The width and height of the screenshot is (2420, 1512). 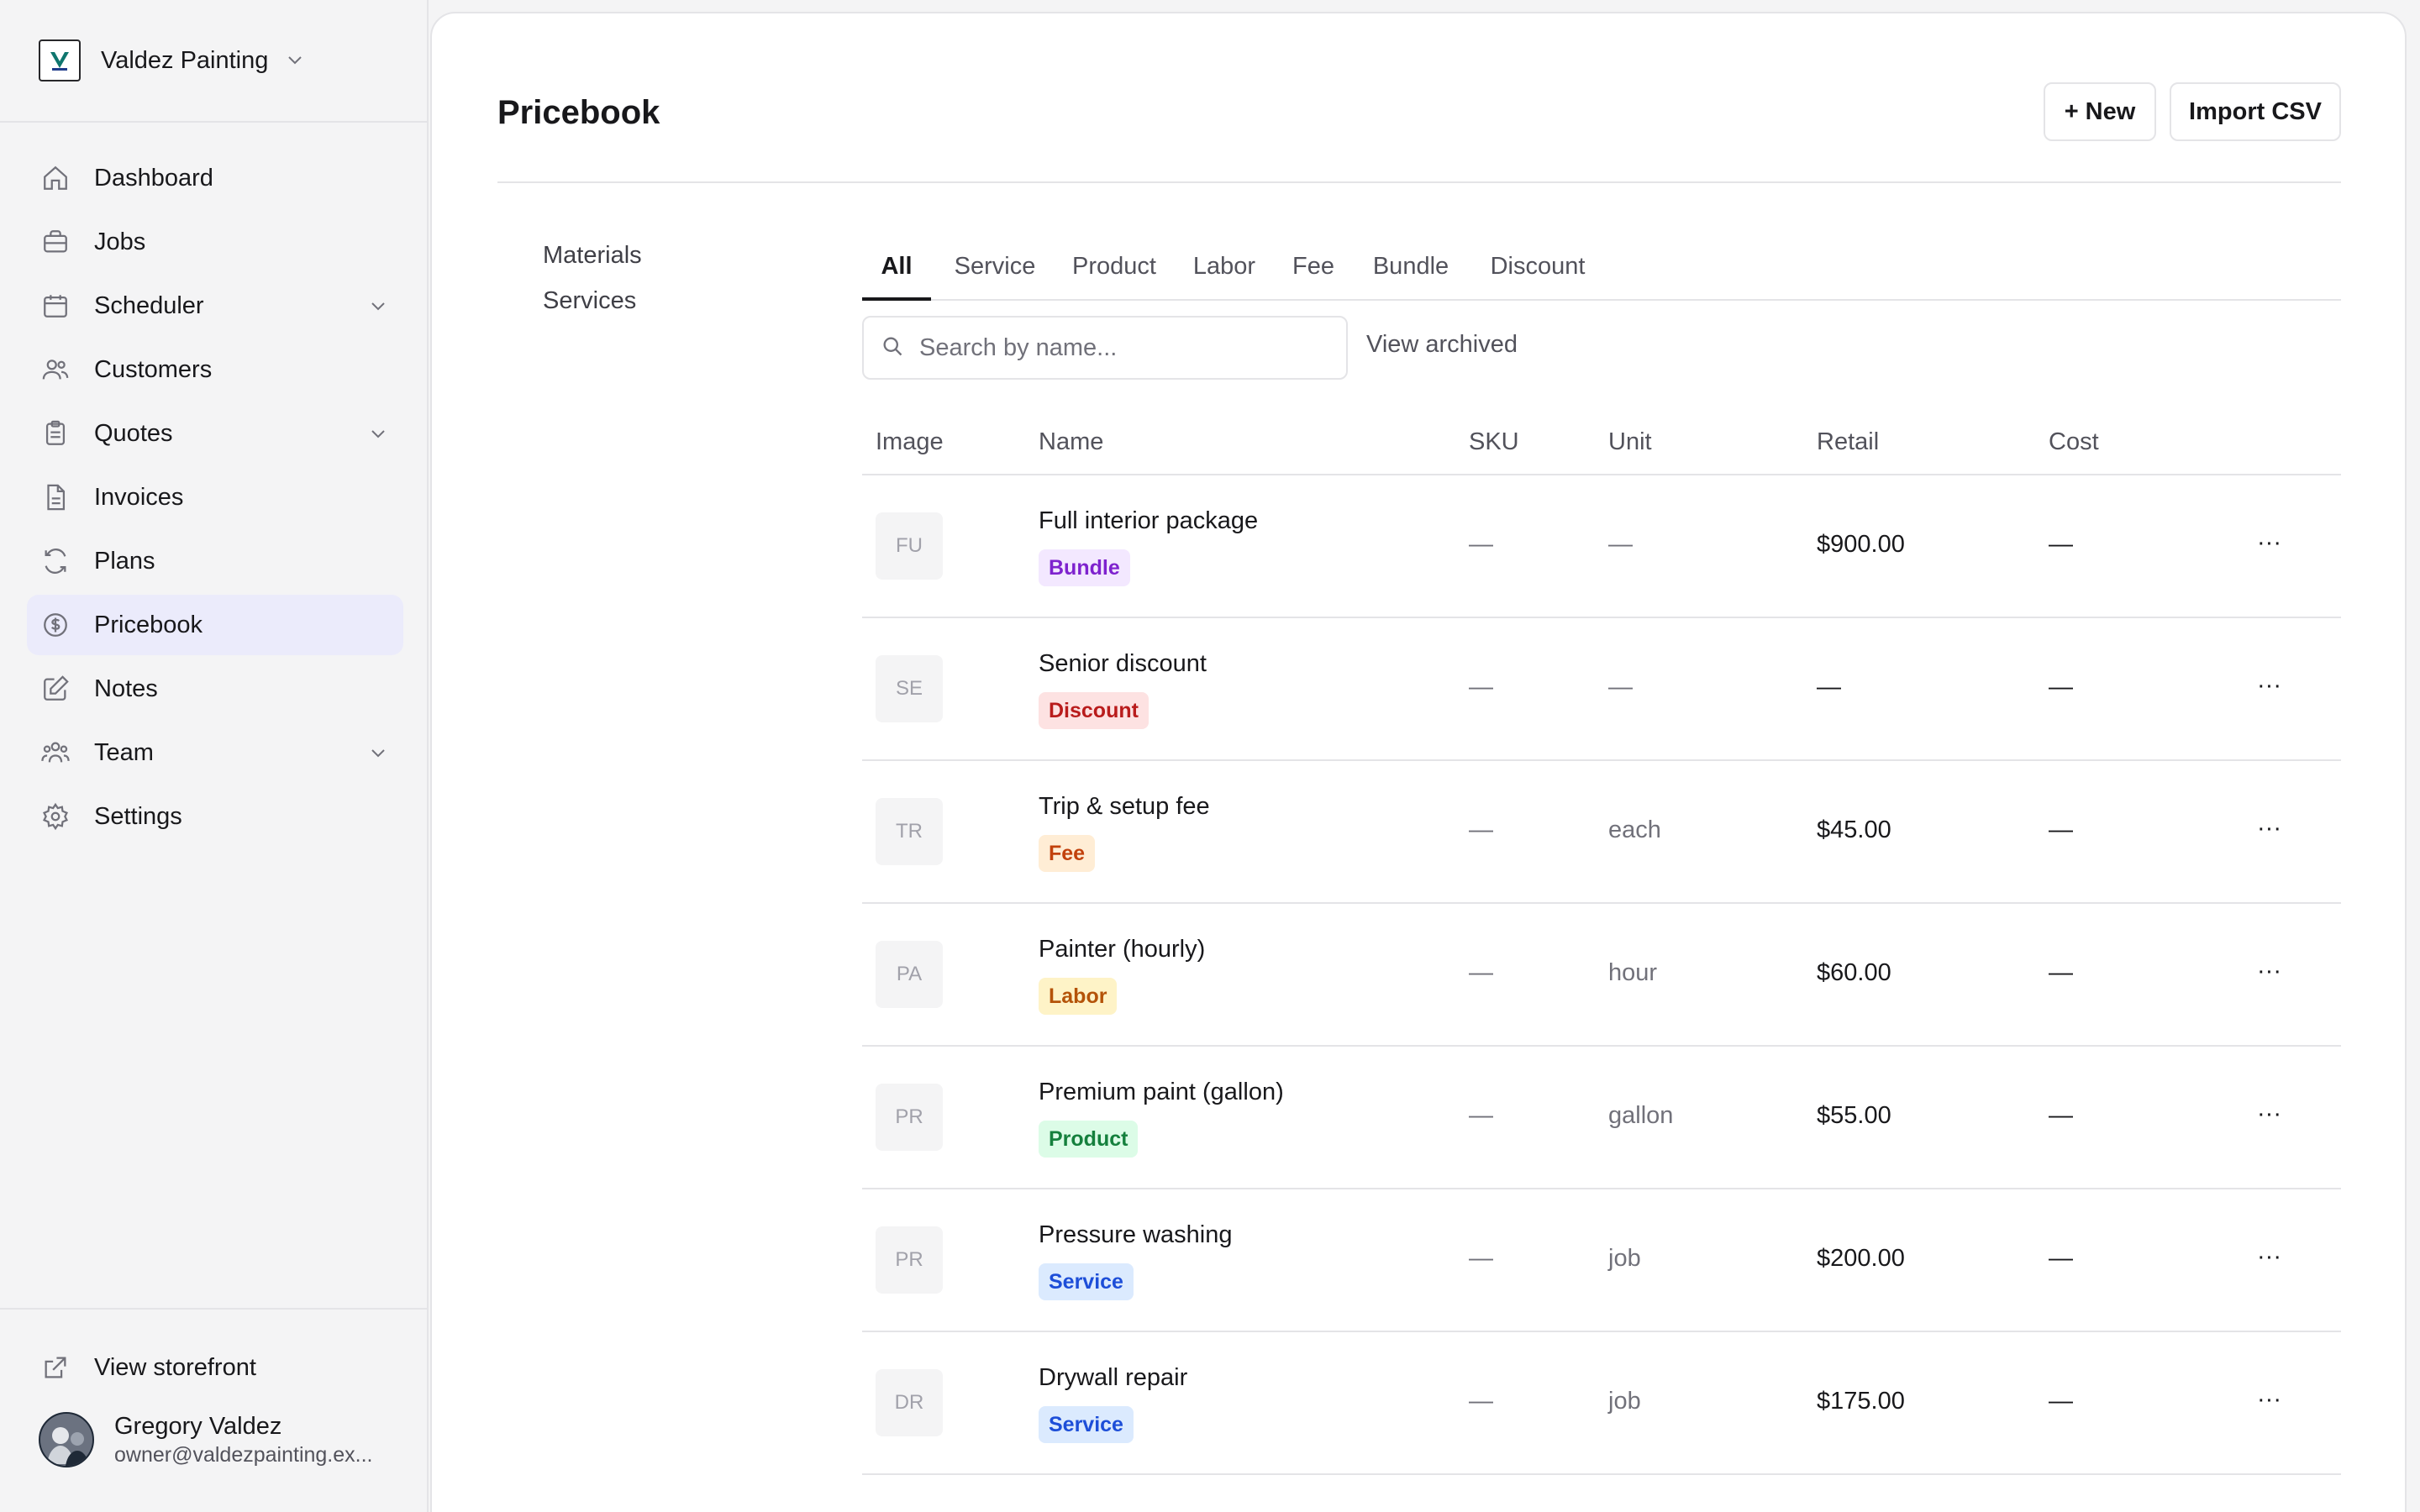 What do you see at coordinates (172, 60) in the screenshot?
I see `workspace-switcher: Valdez Painting` at bounding box center [172, 60].